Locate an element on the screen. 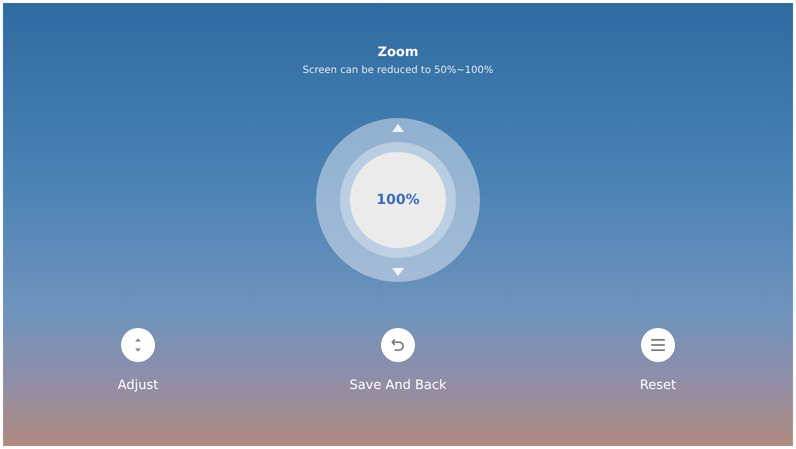 The image size is (796, 449). zoom-dial: 100% is located at coordinates (398, 200).